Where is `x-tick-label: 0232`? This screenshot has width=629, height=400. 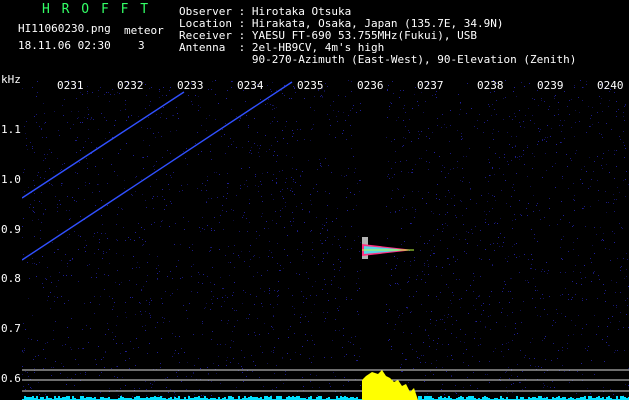
x-tick-label: 0232 is located at coordinates (130, 85).